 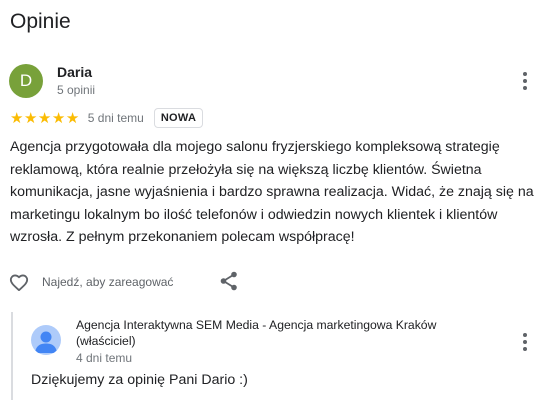 What do you see at coordinates (178, 118) in the screenshot?
I see `new-badge: NOWA` at bounding box center [178, 118].